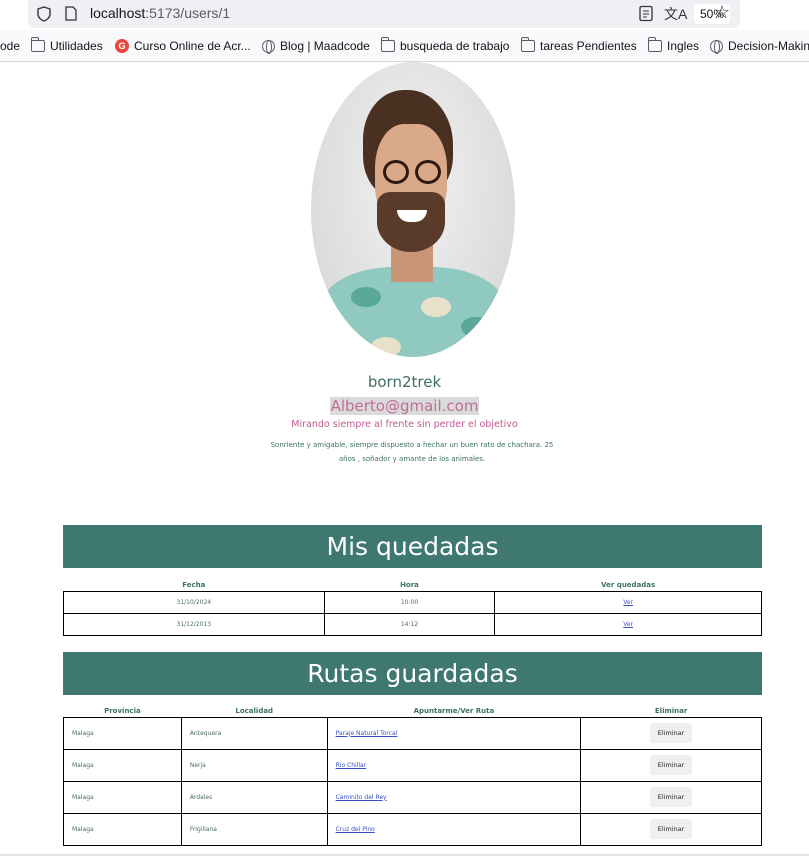  What do you see at coordinates (412, 459) in the screenshot?
I see `bio-line: años , soñador y amante de los animales.` at bounding box center [412, 459].